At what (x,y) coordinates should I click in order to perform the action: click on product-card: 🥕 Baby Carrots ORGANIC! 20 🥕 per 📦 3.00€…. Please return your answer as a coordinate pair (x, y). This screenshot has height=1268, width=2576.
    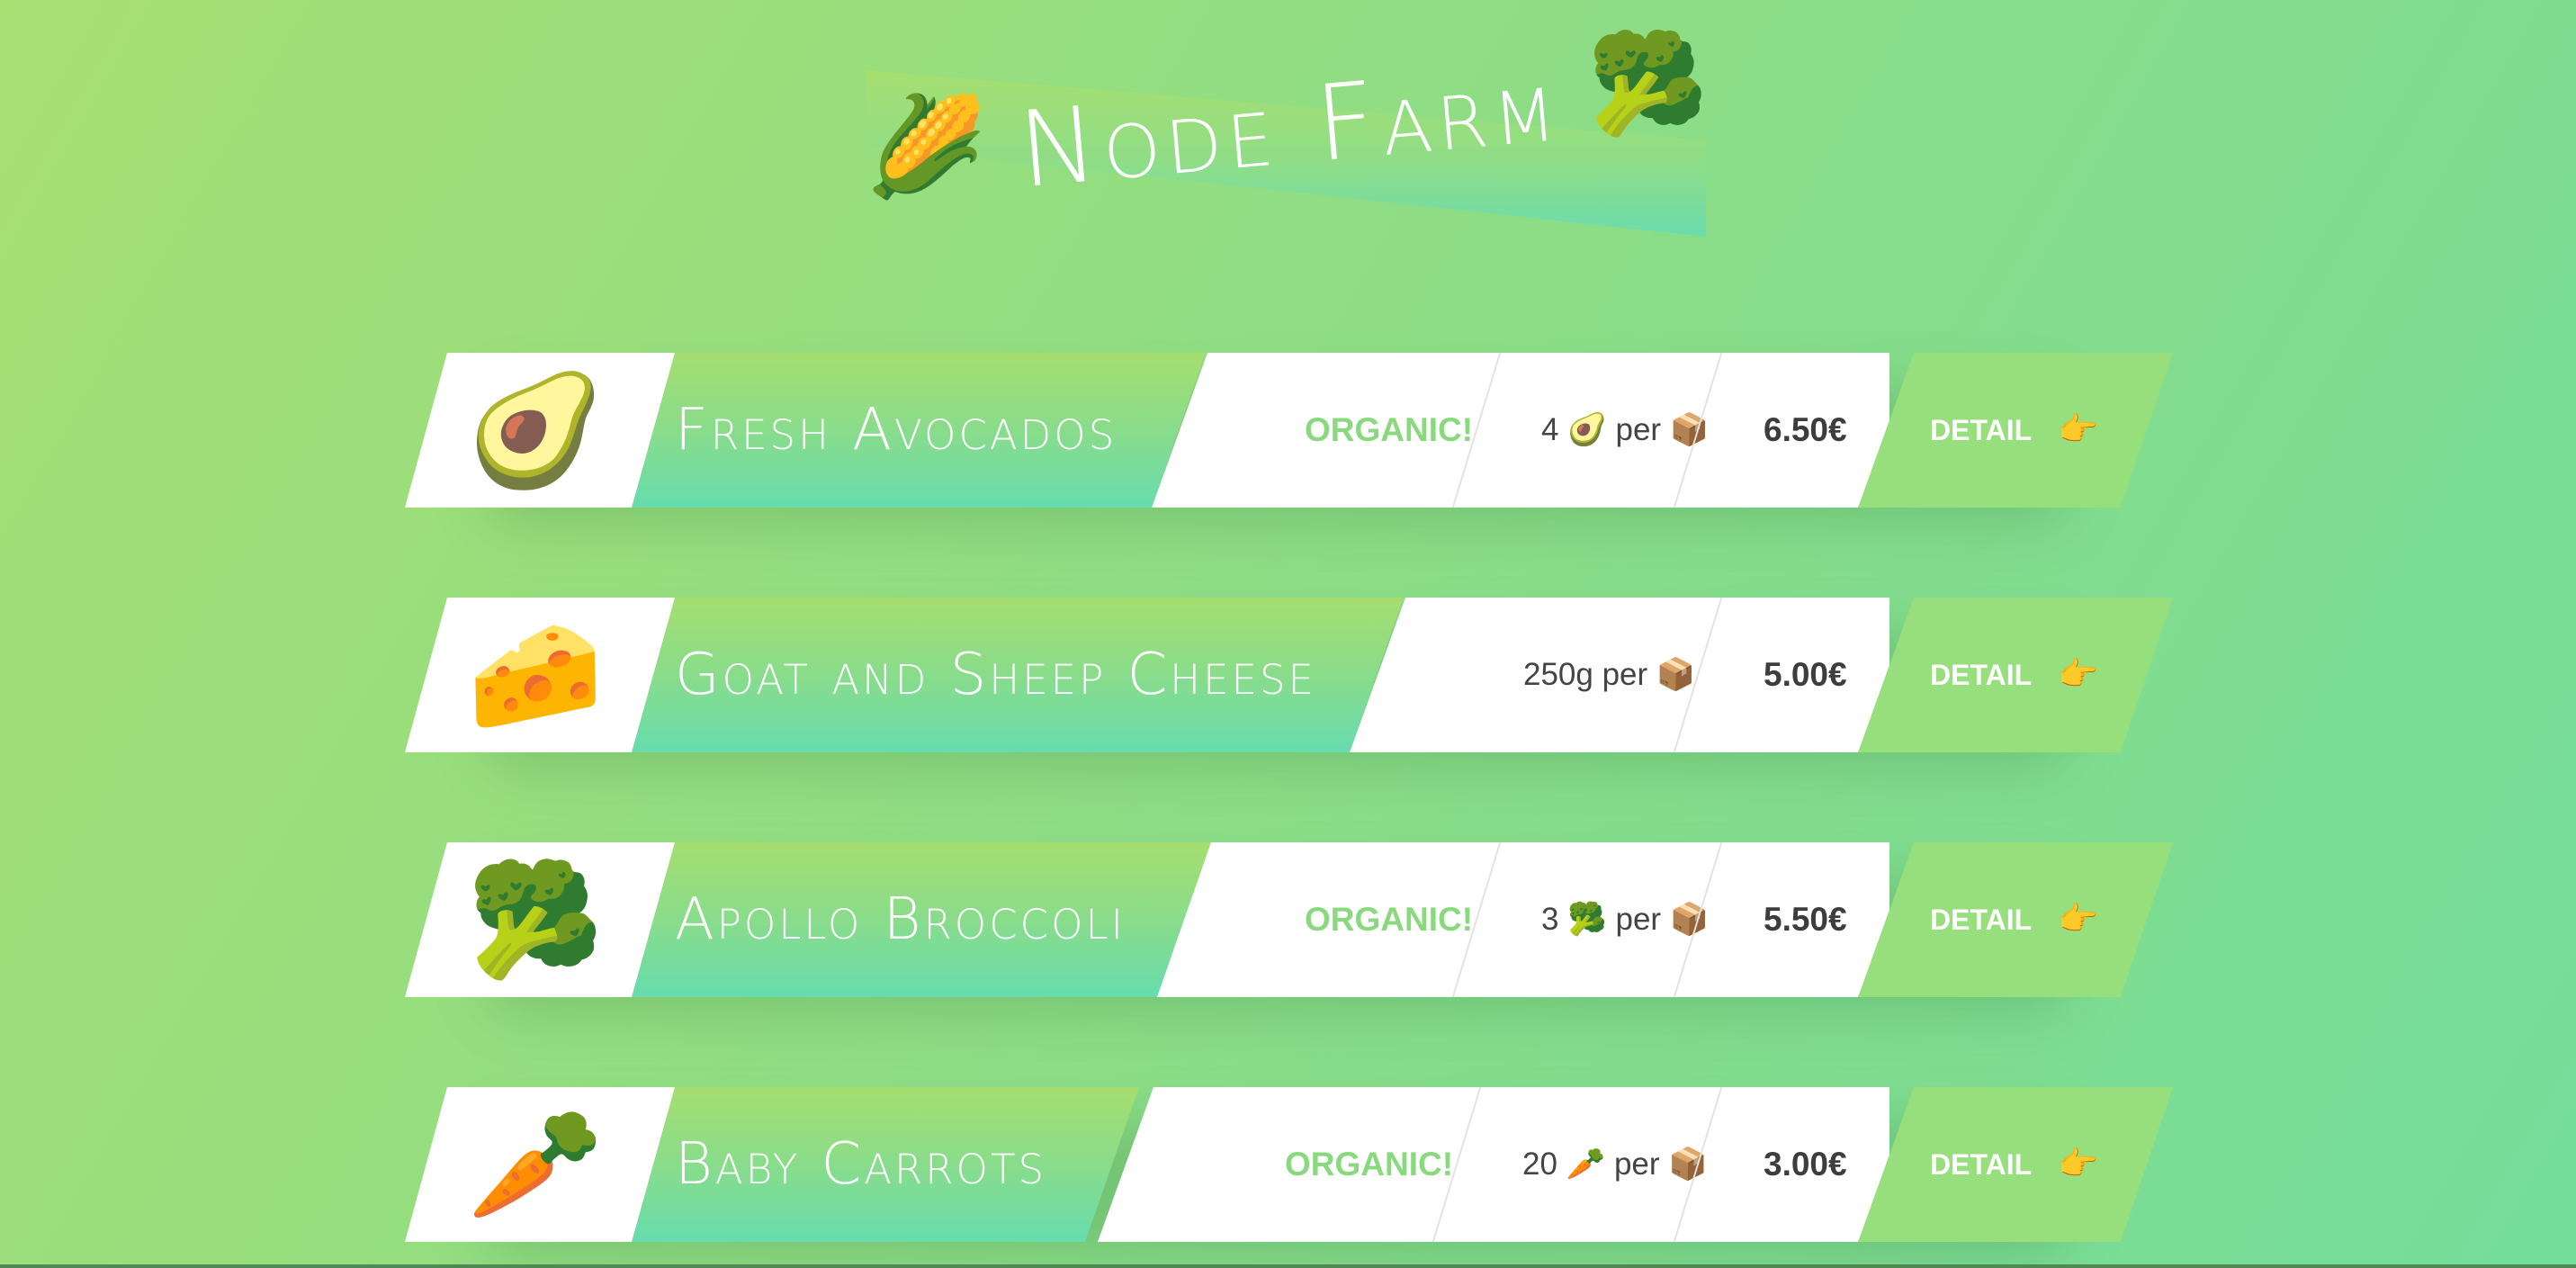
    Looking at the image, I should click on (1289, 1172).